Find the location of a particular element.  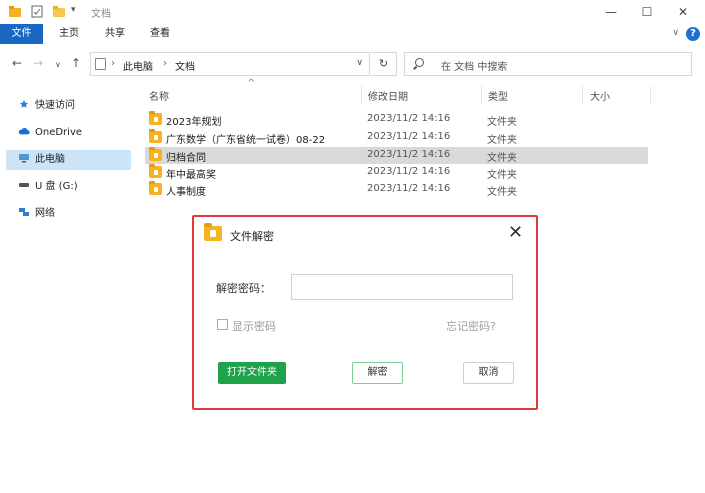

tab-share: 共享 is located at coordinates (115, 34).